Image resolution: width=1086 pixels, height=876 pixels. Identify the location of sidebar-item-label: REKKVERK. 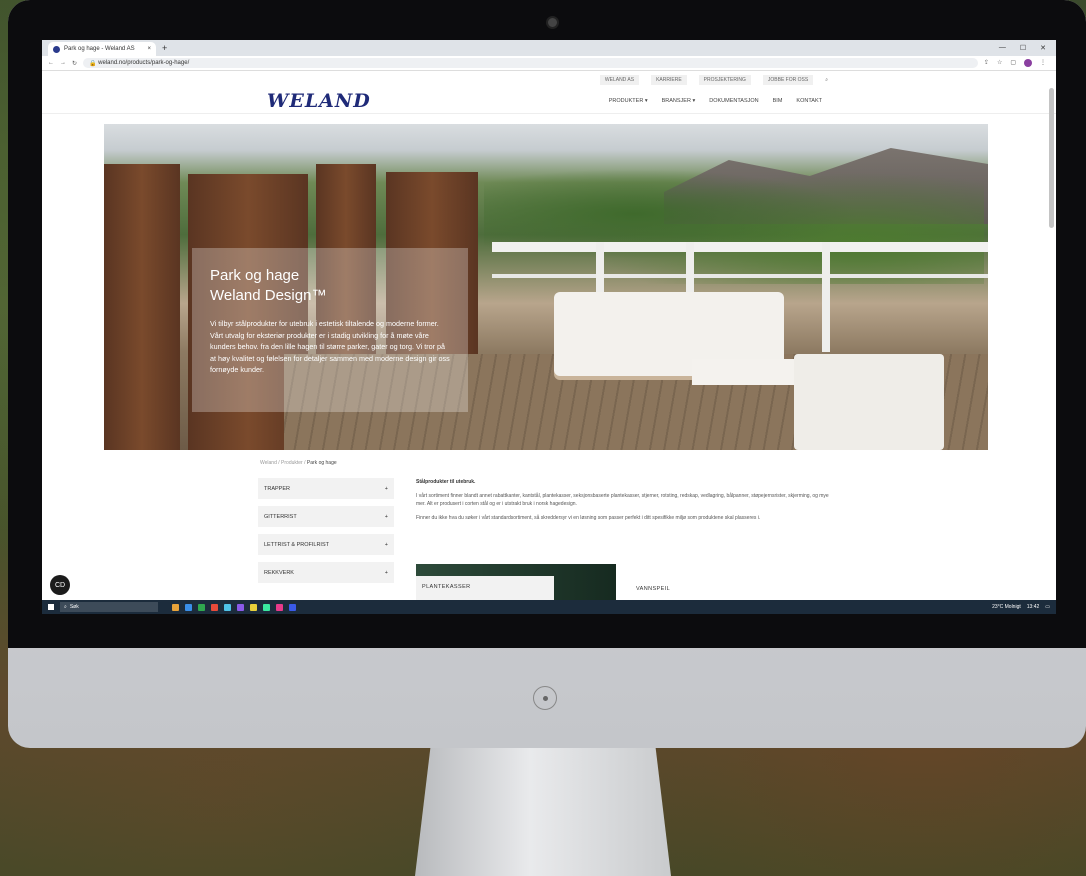
(279, 572).